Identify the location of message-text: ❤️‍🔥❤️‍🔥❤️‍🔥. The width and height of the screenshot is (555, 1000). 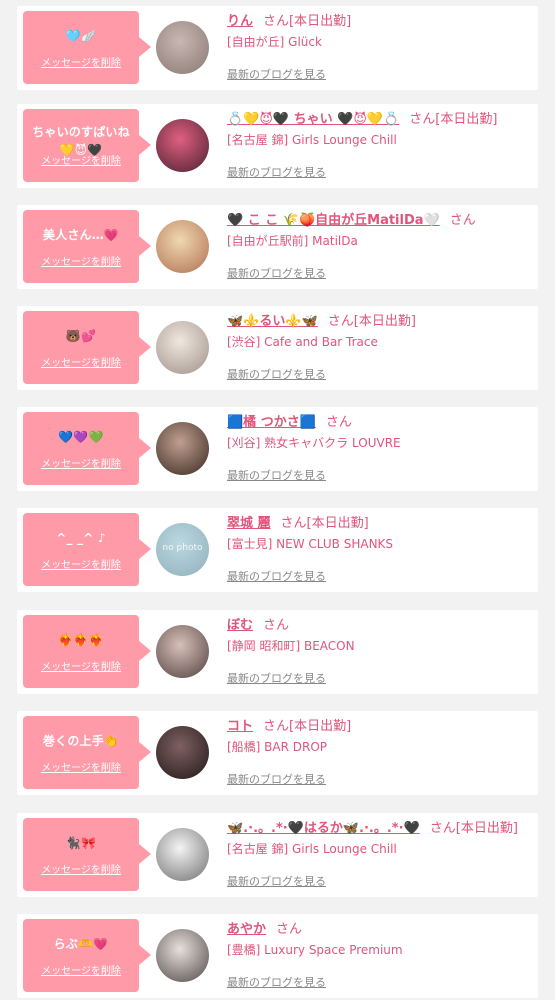
(81, 640).